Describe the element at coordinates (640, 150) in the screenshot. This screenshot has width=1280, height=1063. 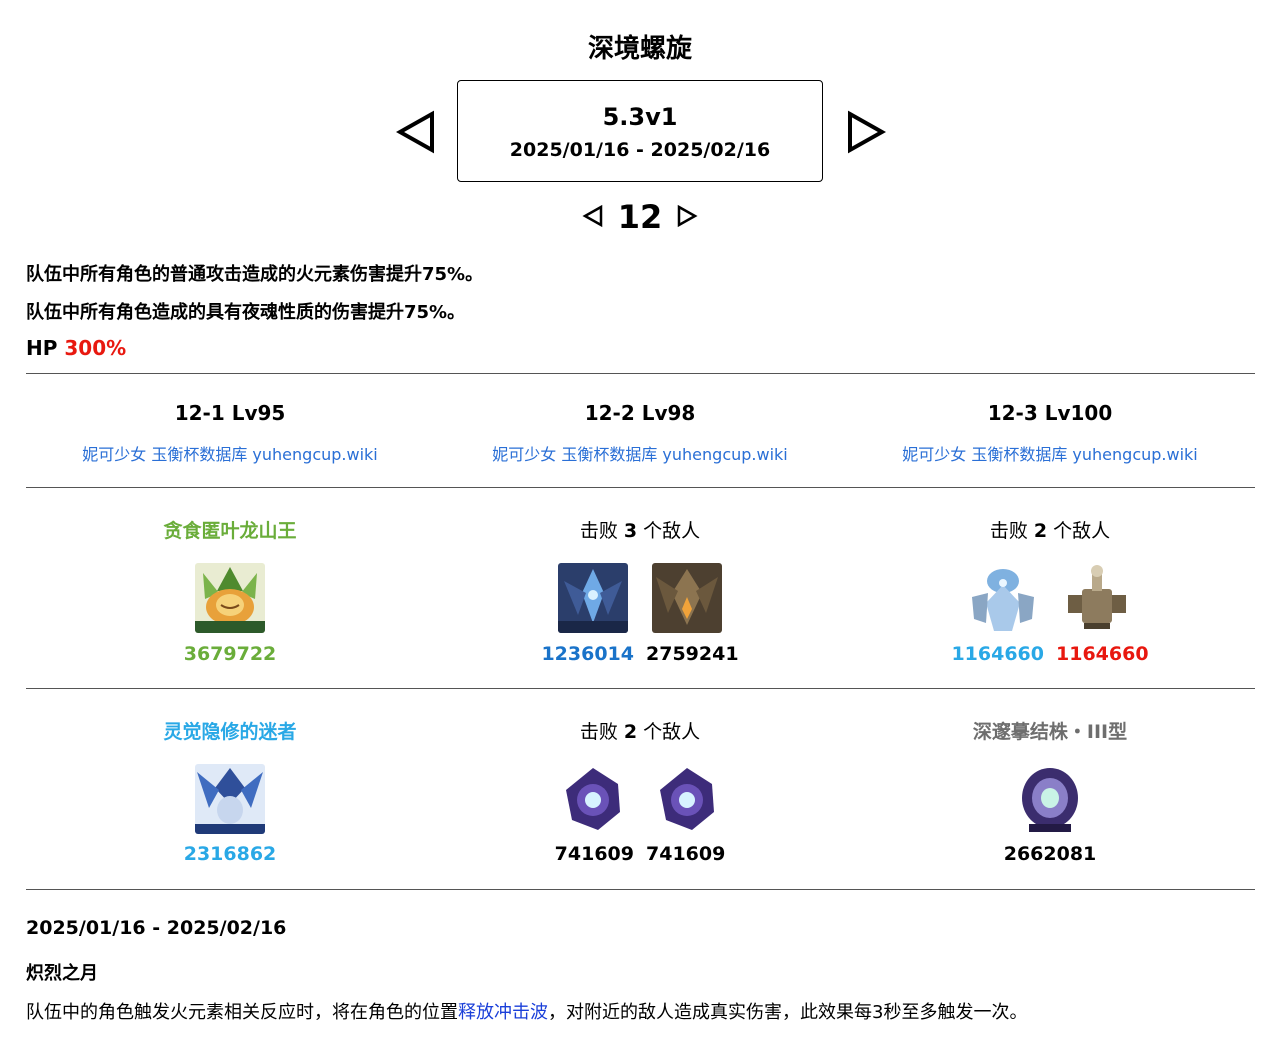
I see `version-dates: 2025/01/16 - 2025/02/16` at that location.